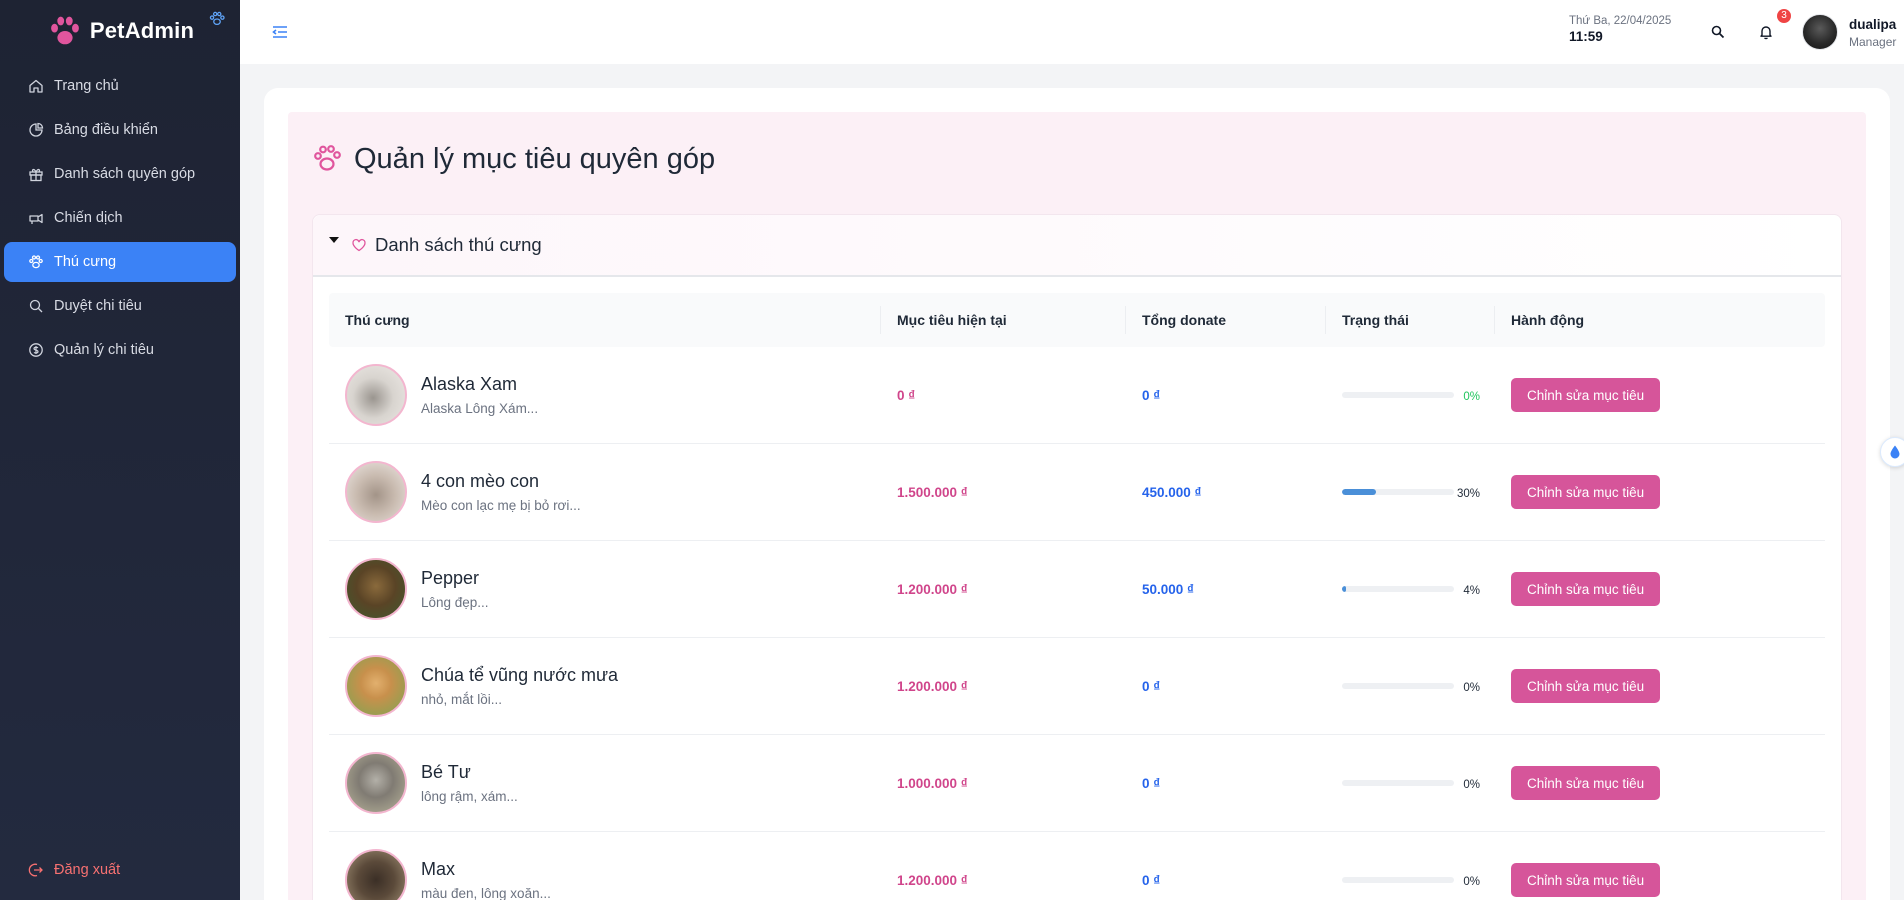 This screenshot has width=1904, height=900. What do you see at coordinates (359, 245) in the screenshot?
I see `heart-icon` at bounding box center [359, 245].